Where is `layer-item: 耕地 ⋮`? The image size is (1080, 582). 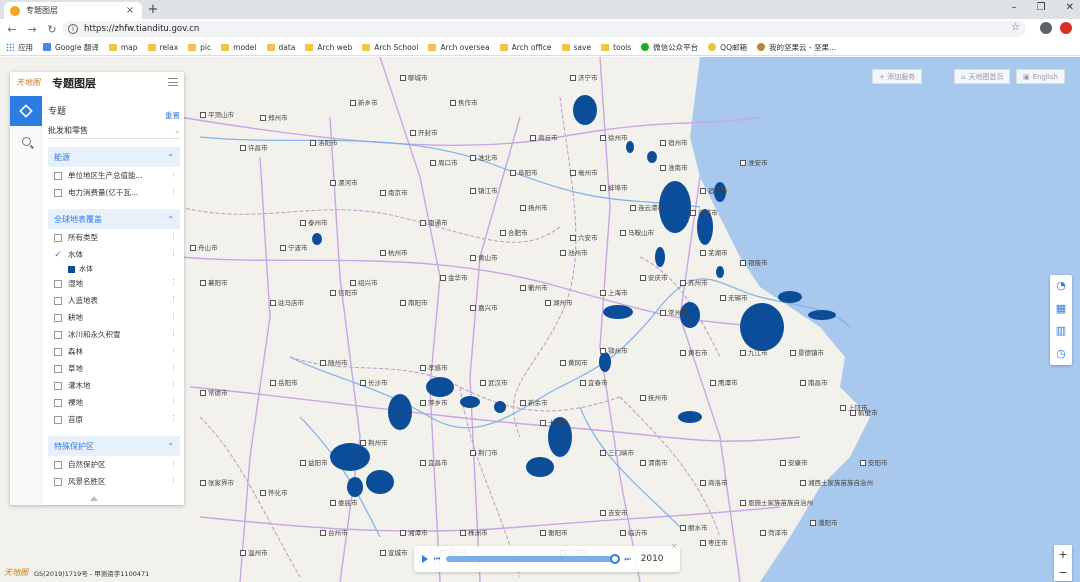
layer-item: 耕地 ⋮ is located at coordinates (114, 317).